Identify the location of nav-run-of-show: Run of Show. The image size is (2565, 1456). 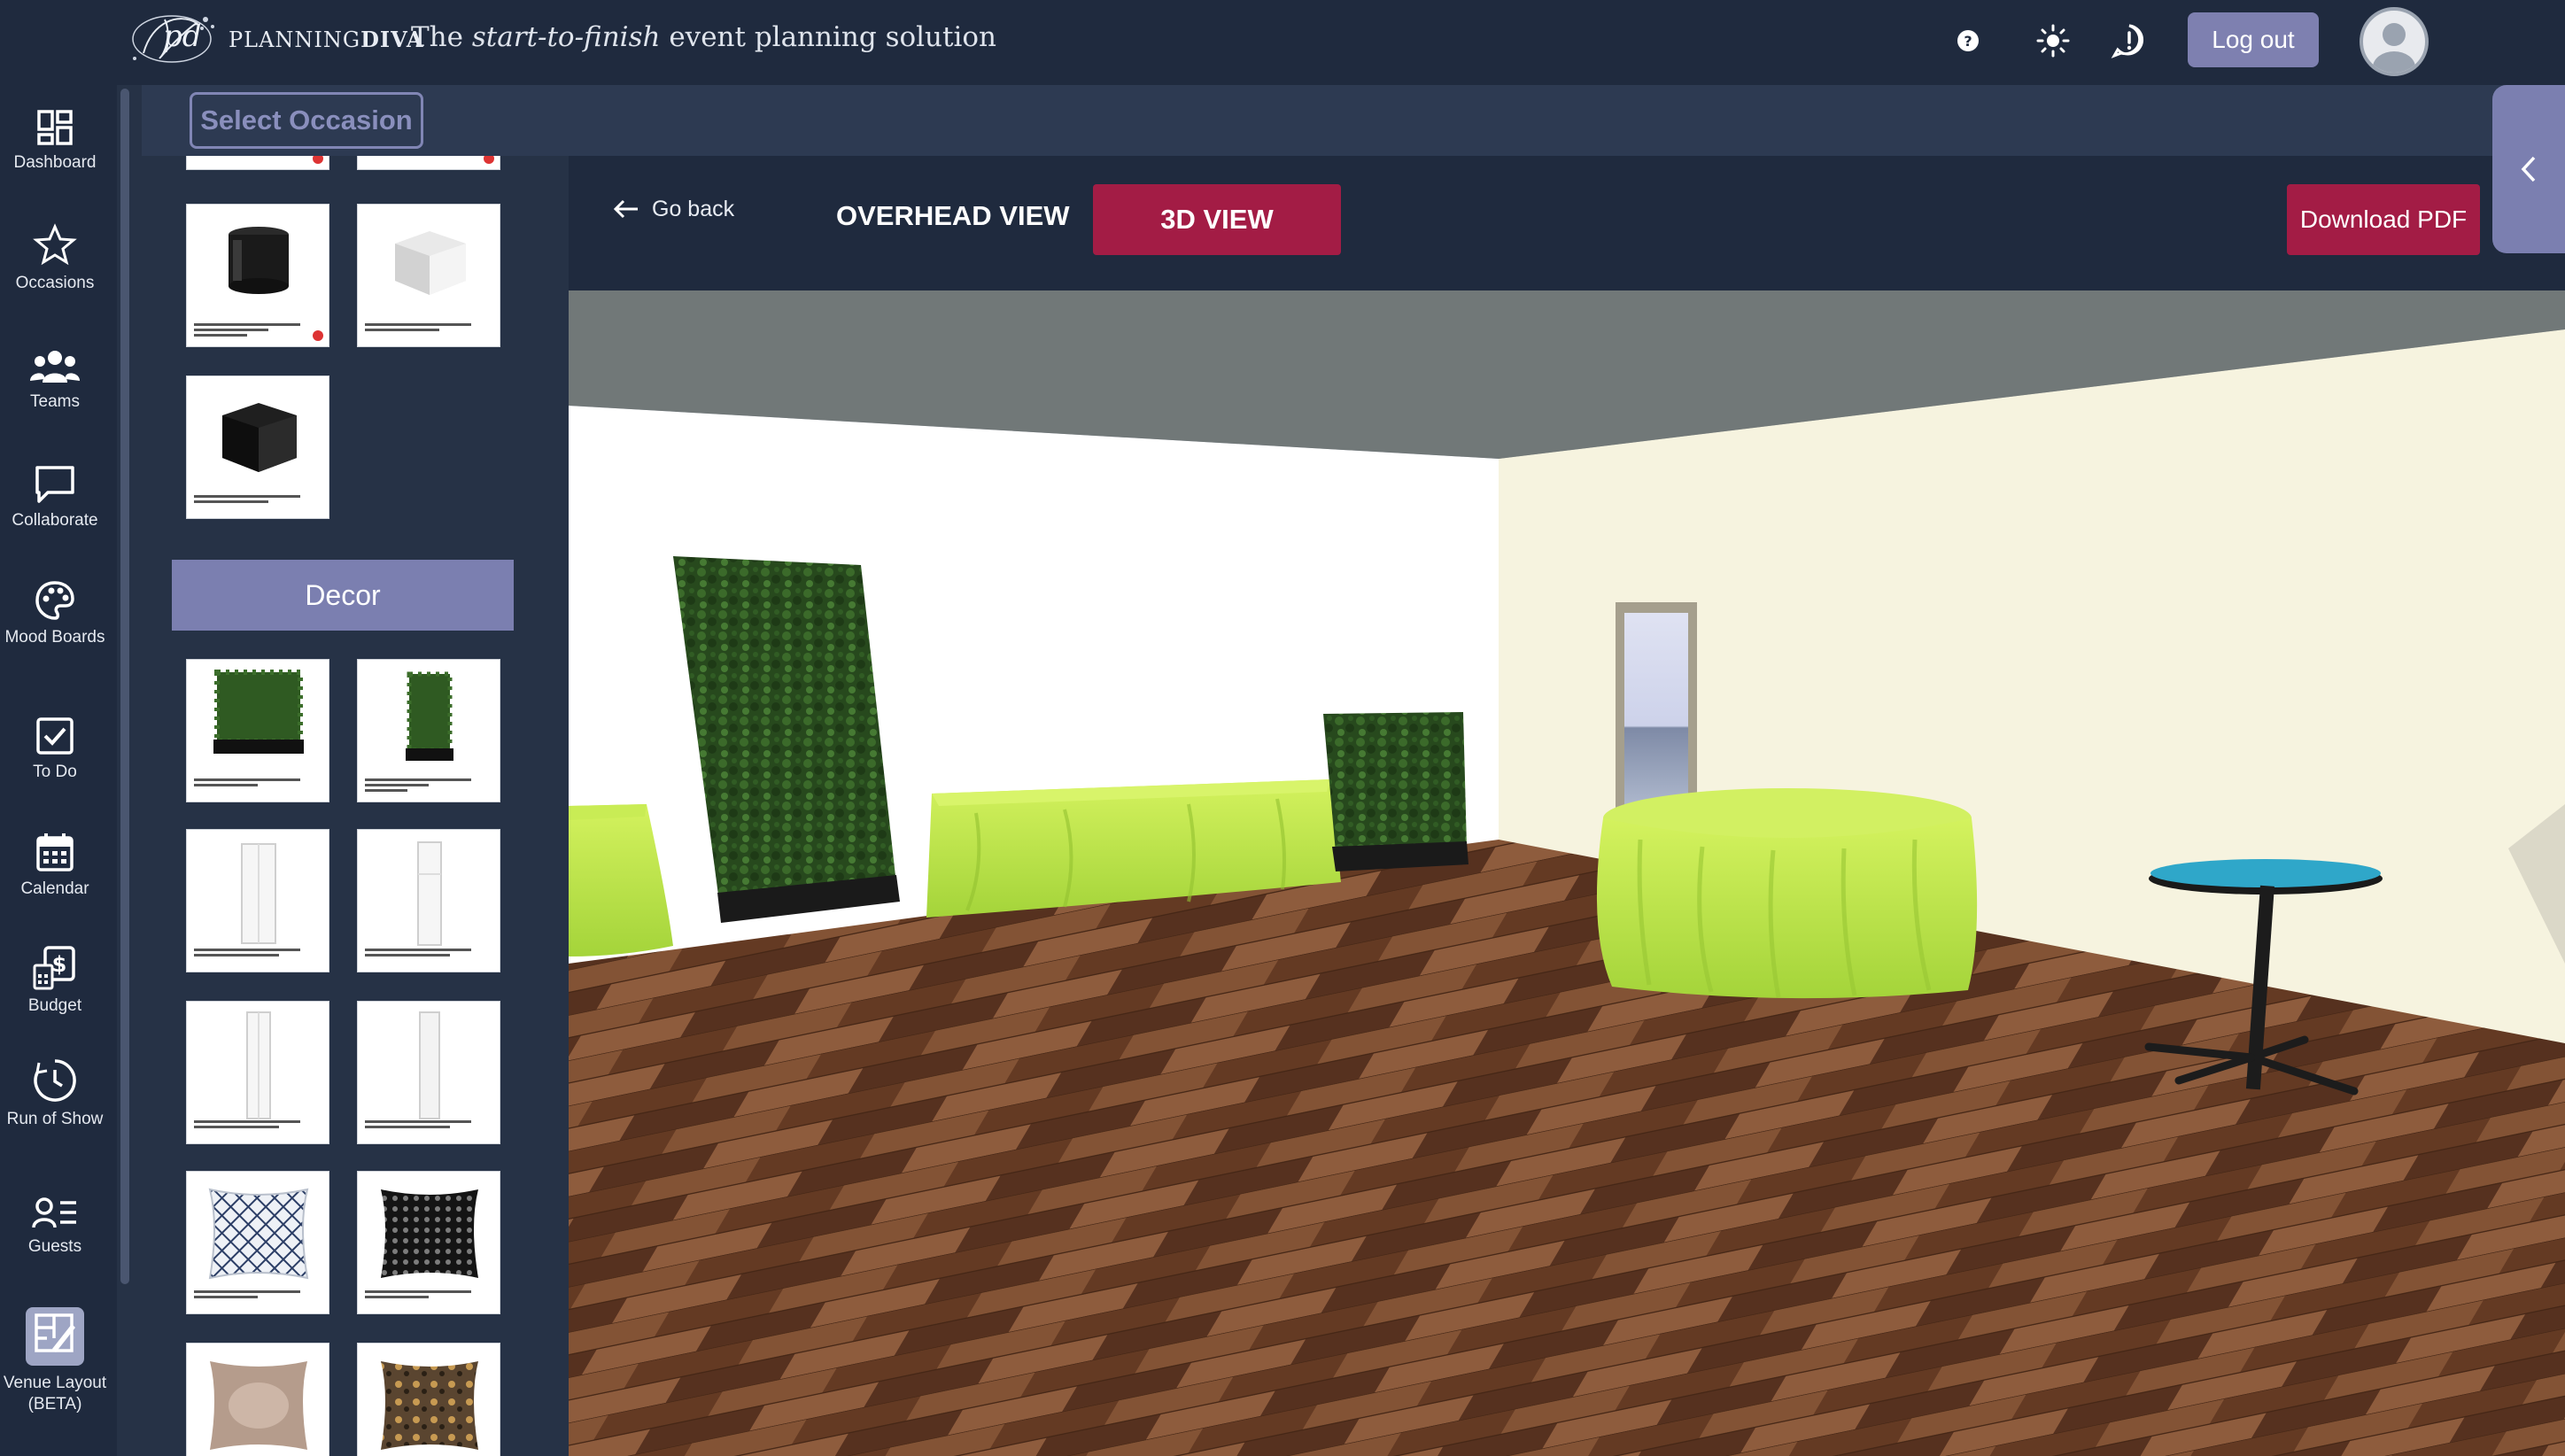
(55, 1093).